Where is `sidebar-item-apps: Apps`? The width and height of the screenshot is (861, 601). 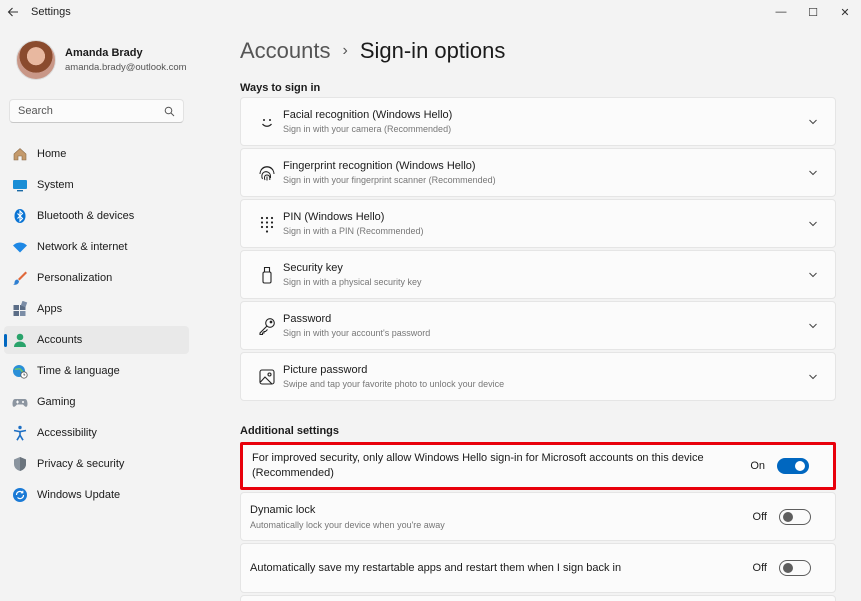
sidebar-item-apps: Apps is located at coordinates (96, 309).